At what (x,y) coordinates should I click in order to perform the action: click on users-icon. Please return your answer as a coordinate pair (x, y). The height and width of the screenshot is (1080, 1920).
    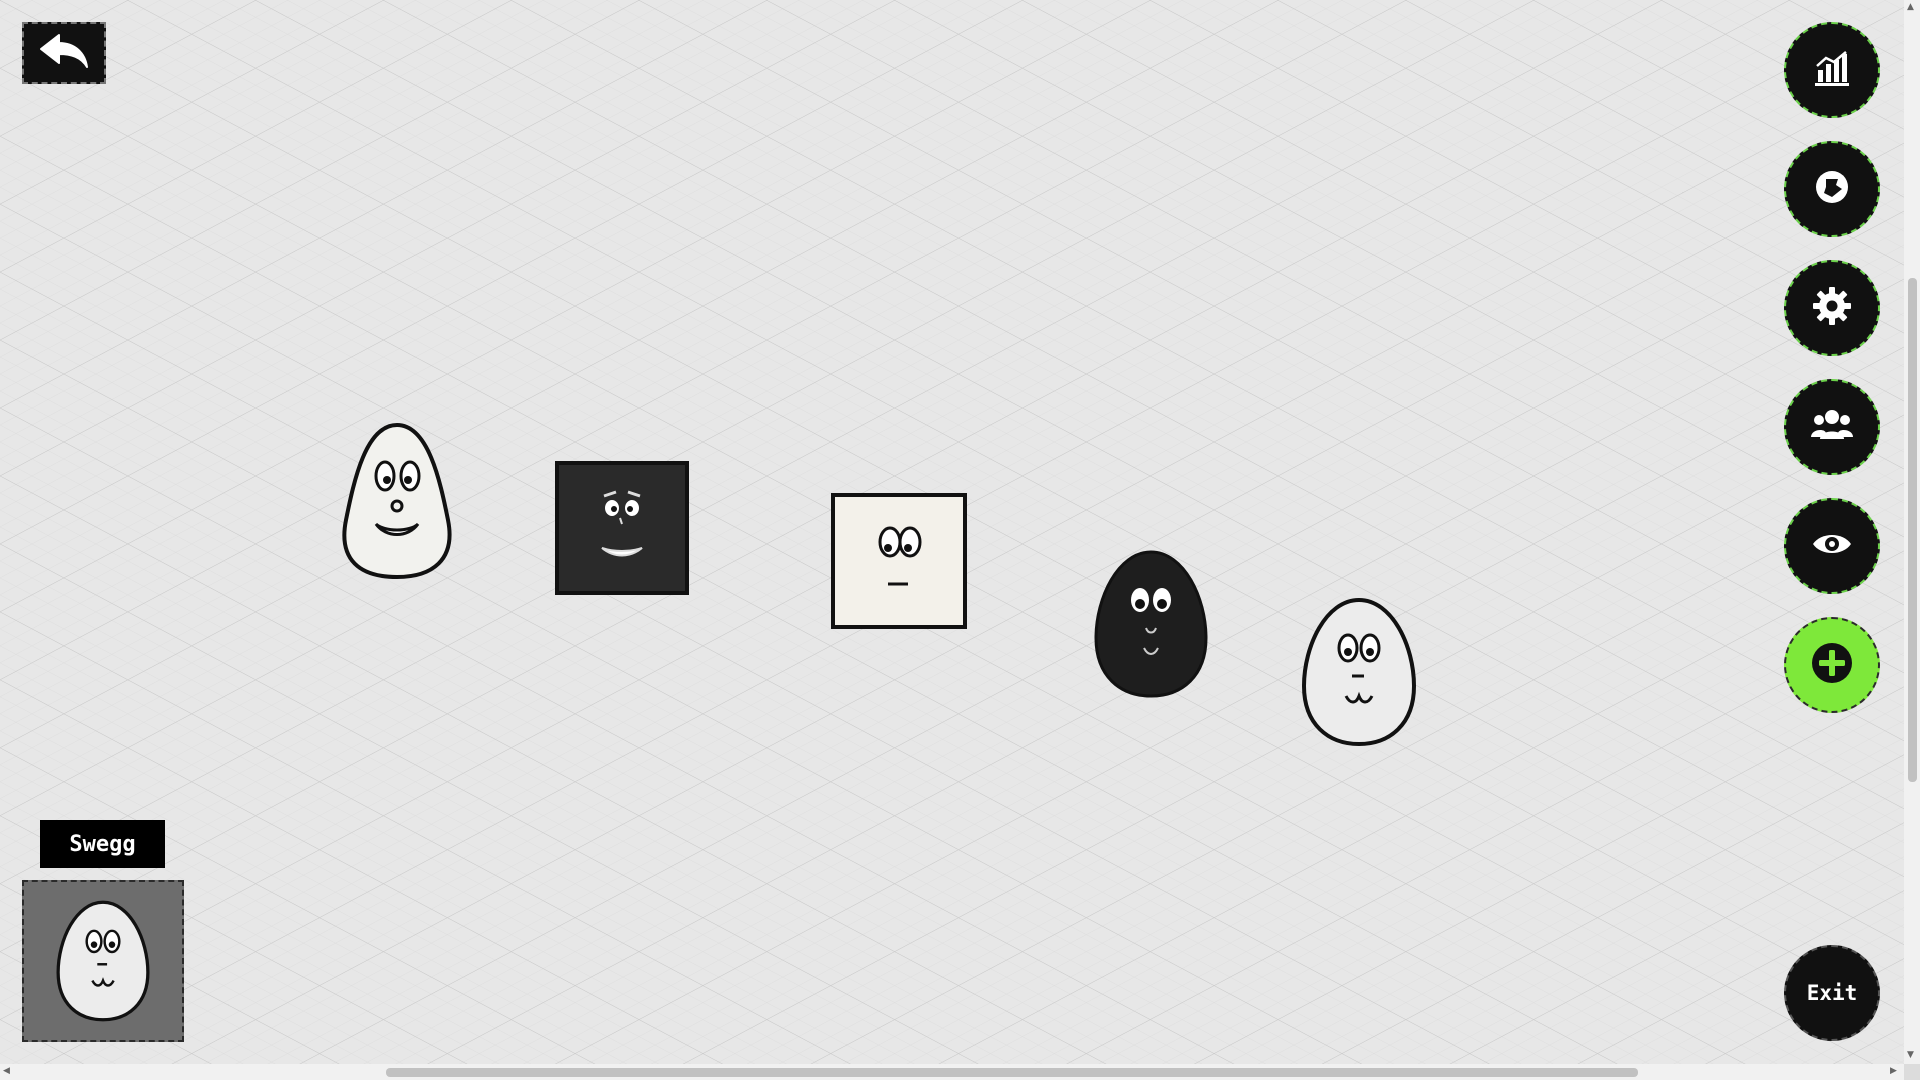
    Looking at the image, I should click on (1832, 427).